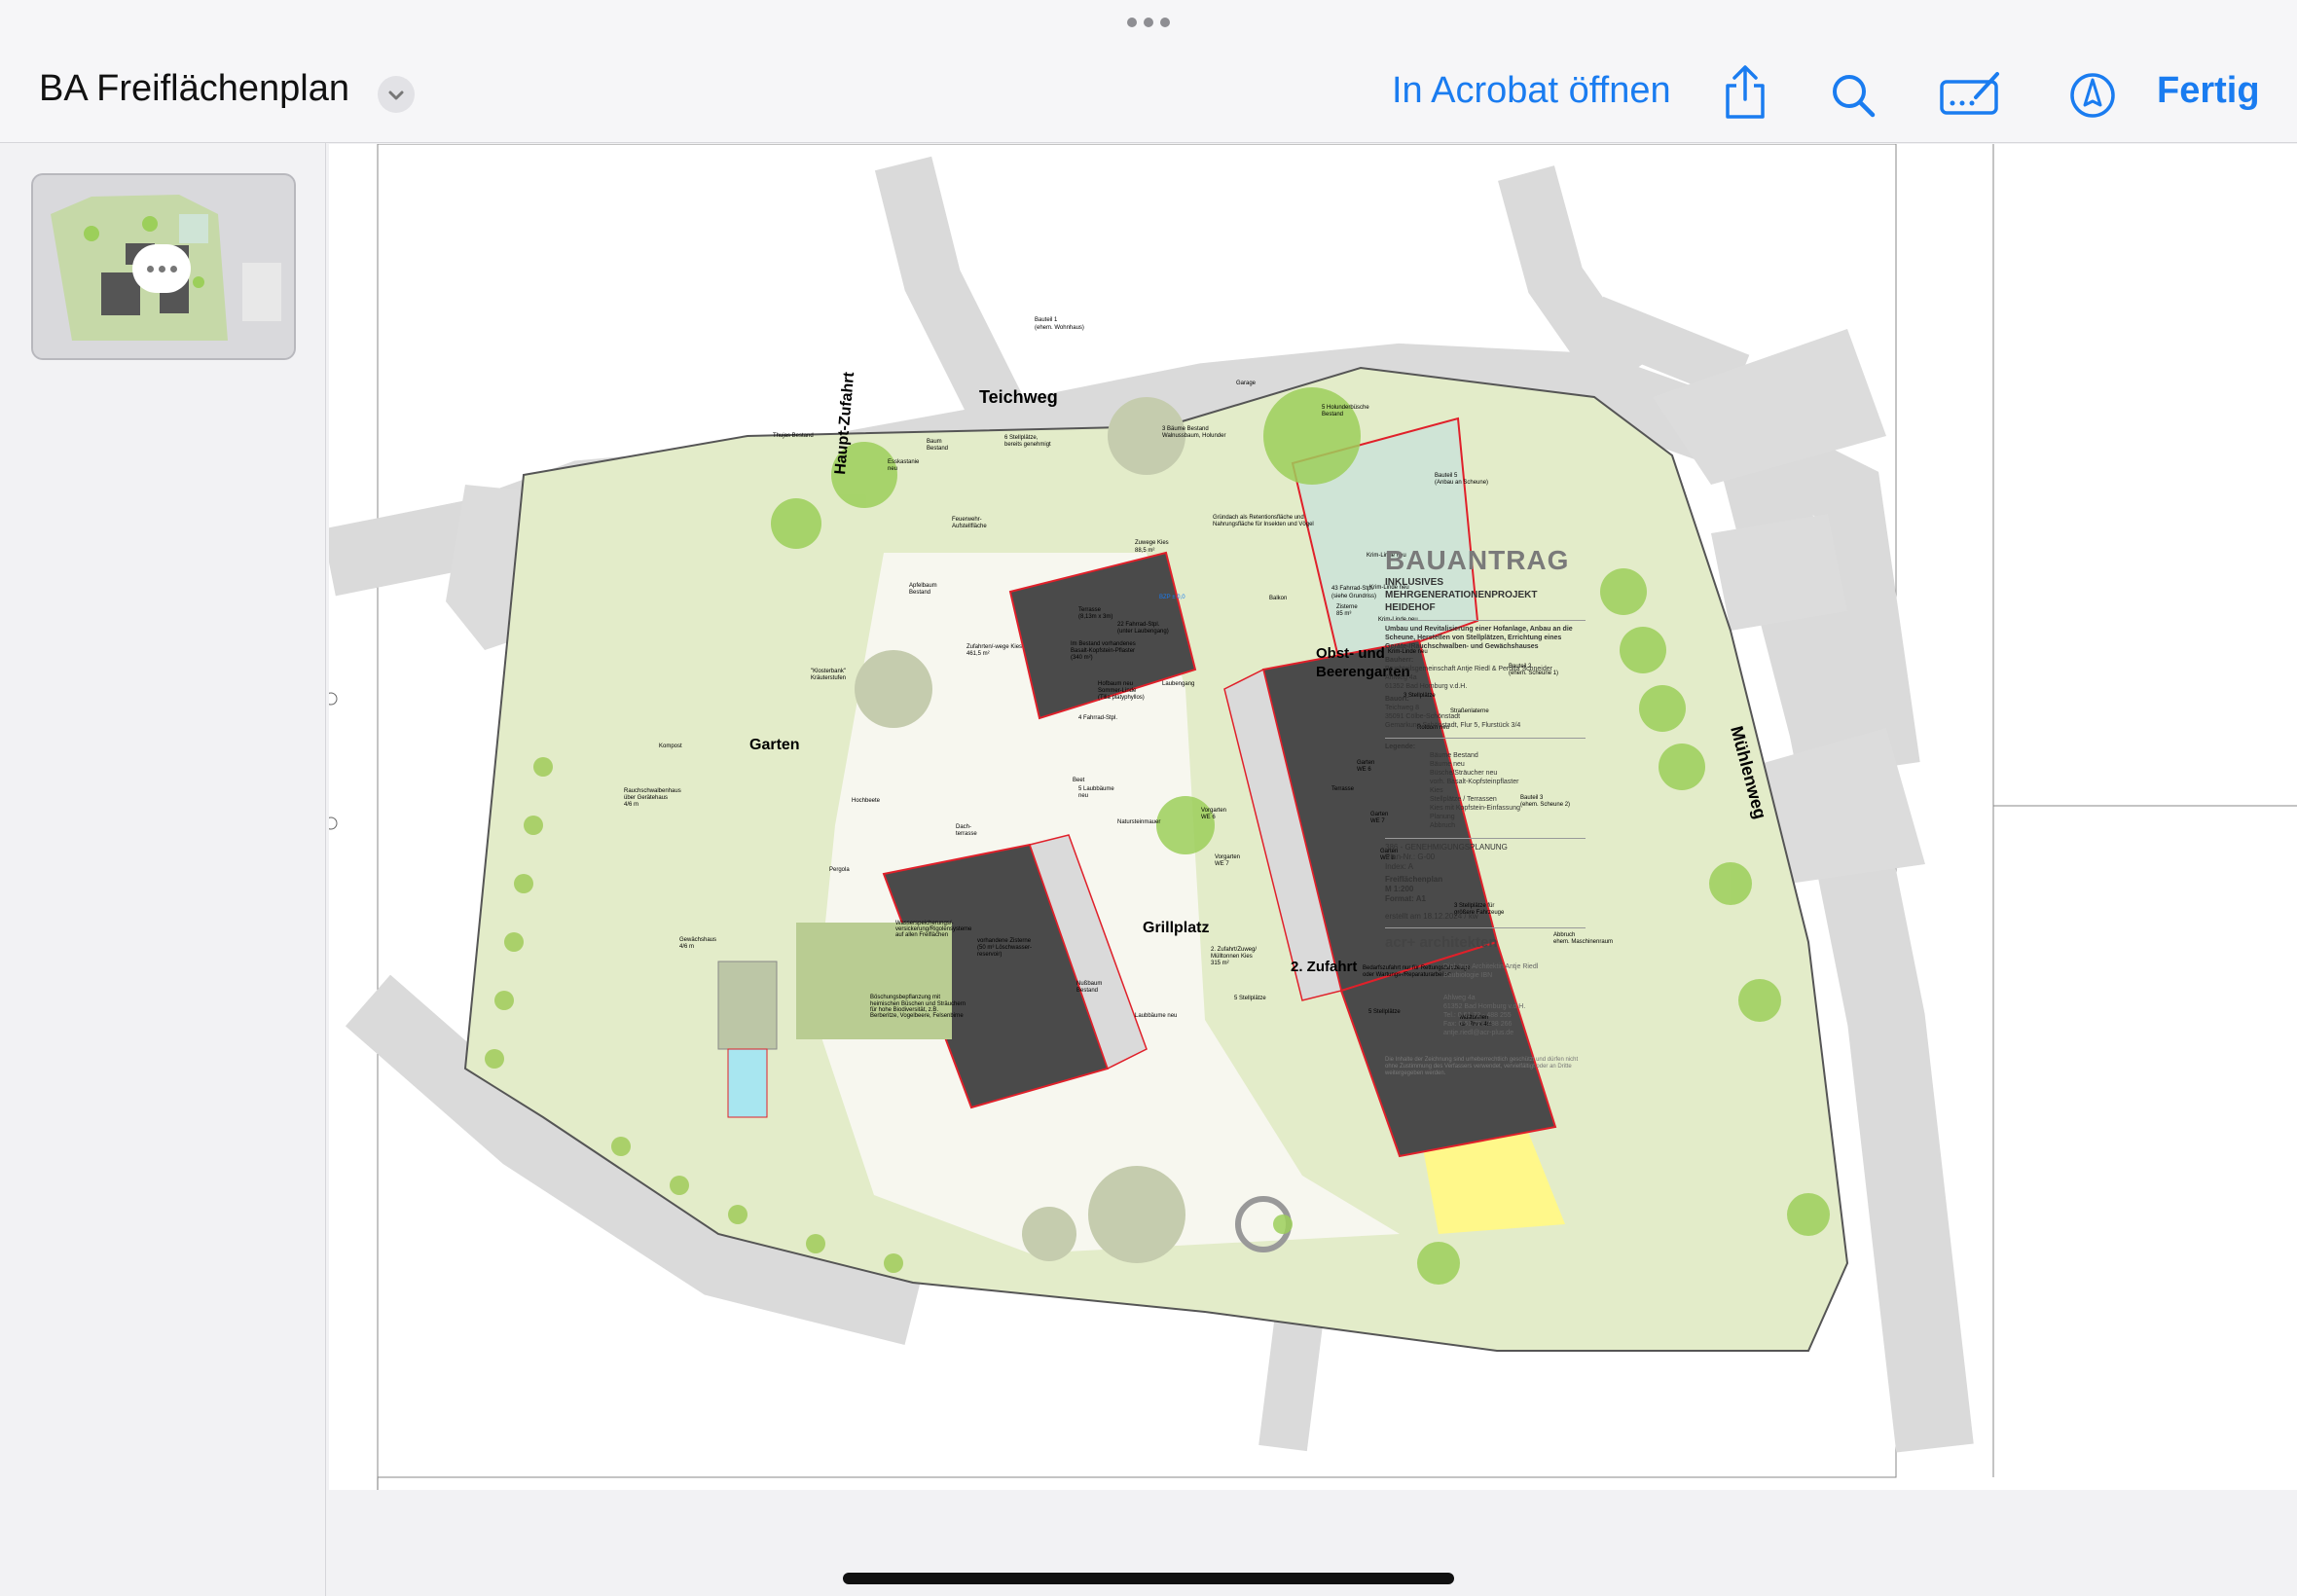 This screenshot has width=2297, height=1596. I want to click on label-fahrrad-43-sub: (siehe Grundriss), so click(1354, 596).